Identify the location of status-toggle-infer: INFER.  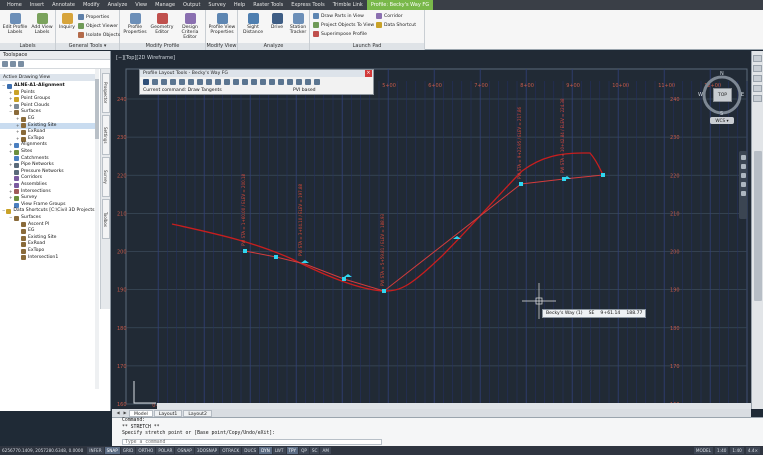
(95, 450).